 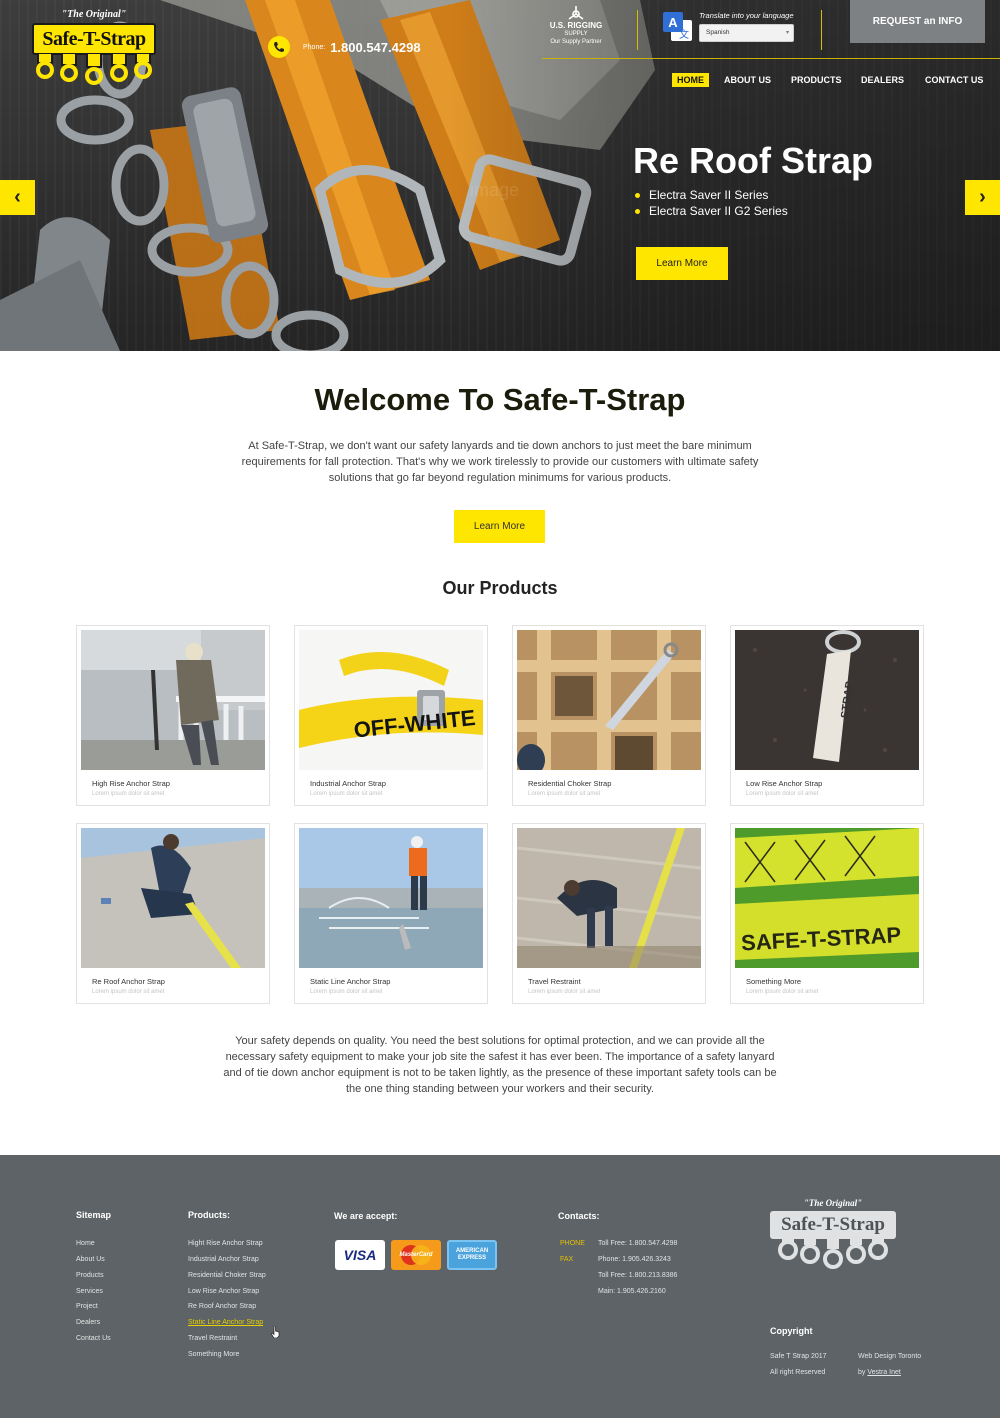 What do you see at coordinates (88, 1322) in the screenshot?
I see `footer-link-dealers: Dealers` at bounding box center [88, 1322].